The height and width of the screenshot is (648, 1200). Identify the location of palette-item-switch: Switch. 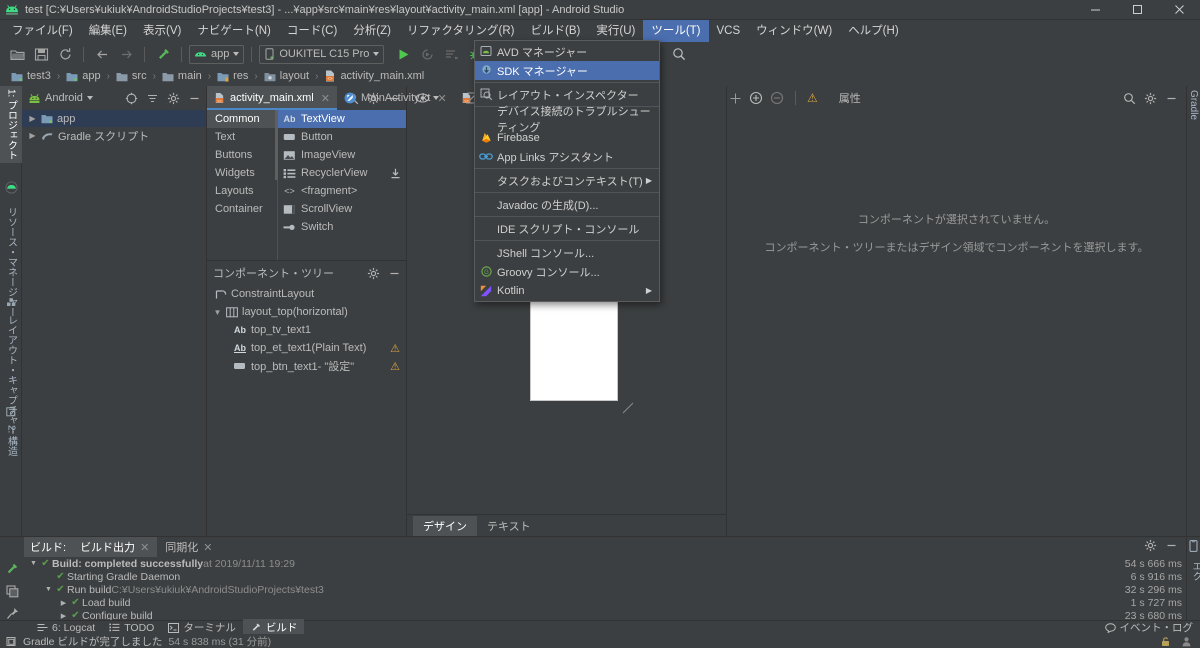
(342, 227).